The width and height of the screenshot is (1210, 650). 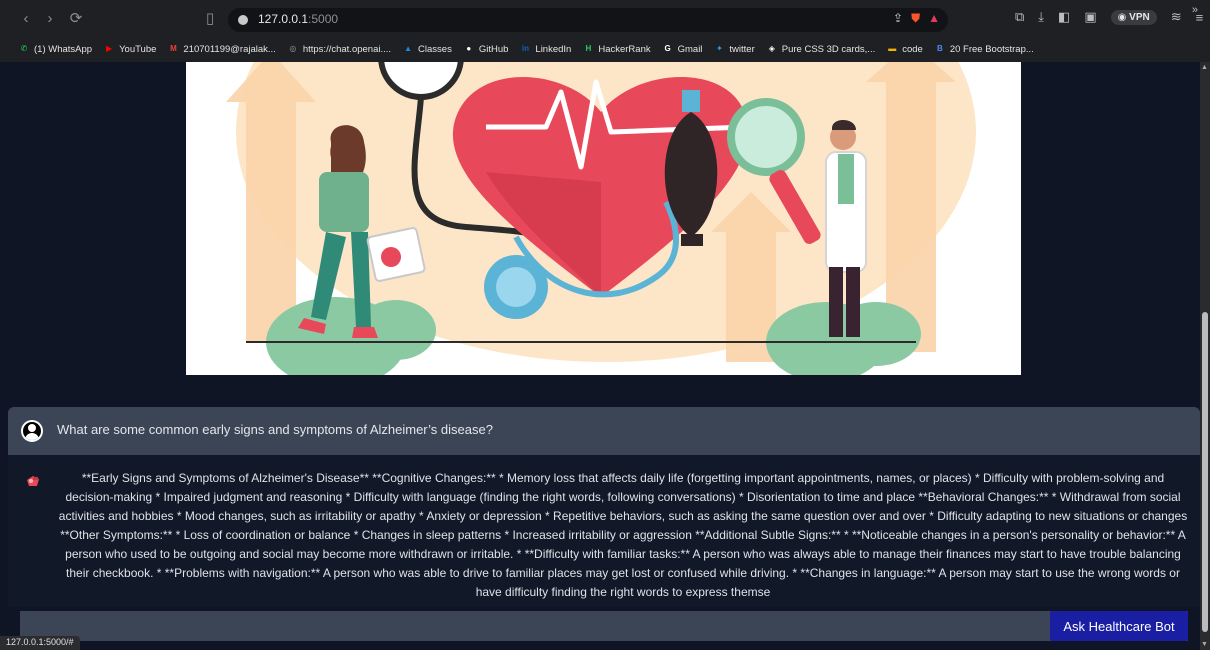 I want to click on whatsapp-icon: ✆, so click(x=24, y=48).